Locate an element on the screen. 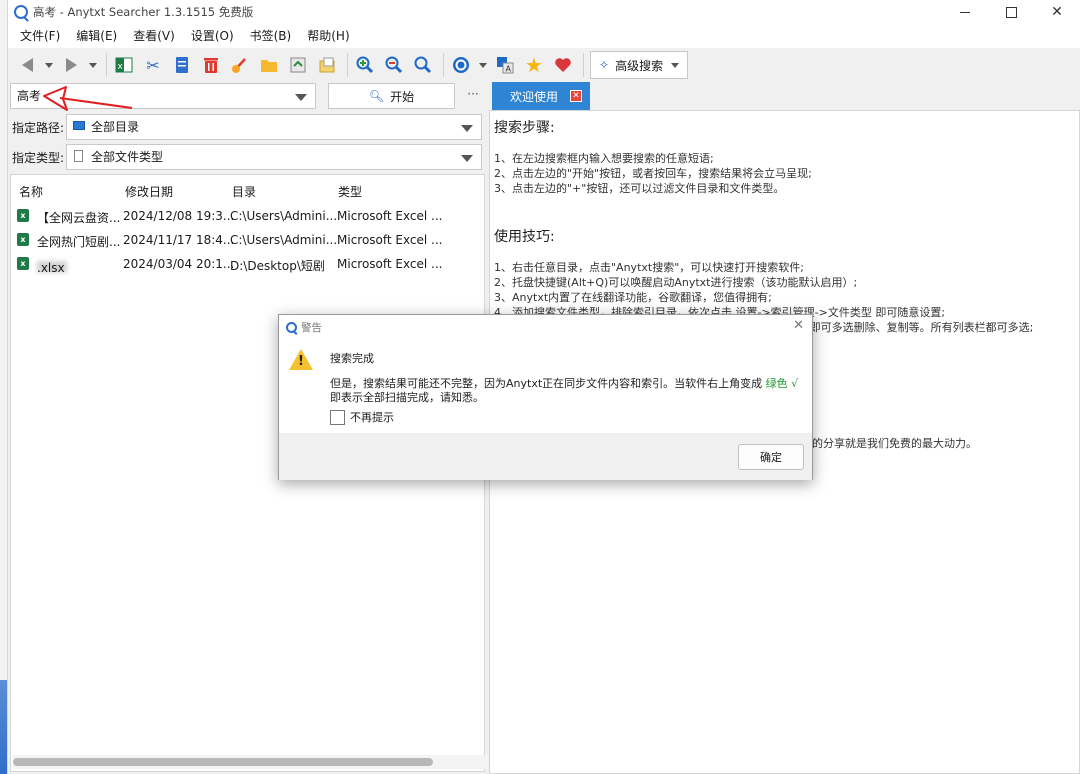  scissors-icon: ✂ is located at coordinates (153, 65).